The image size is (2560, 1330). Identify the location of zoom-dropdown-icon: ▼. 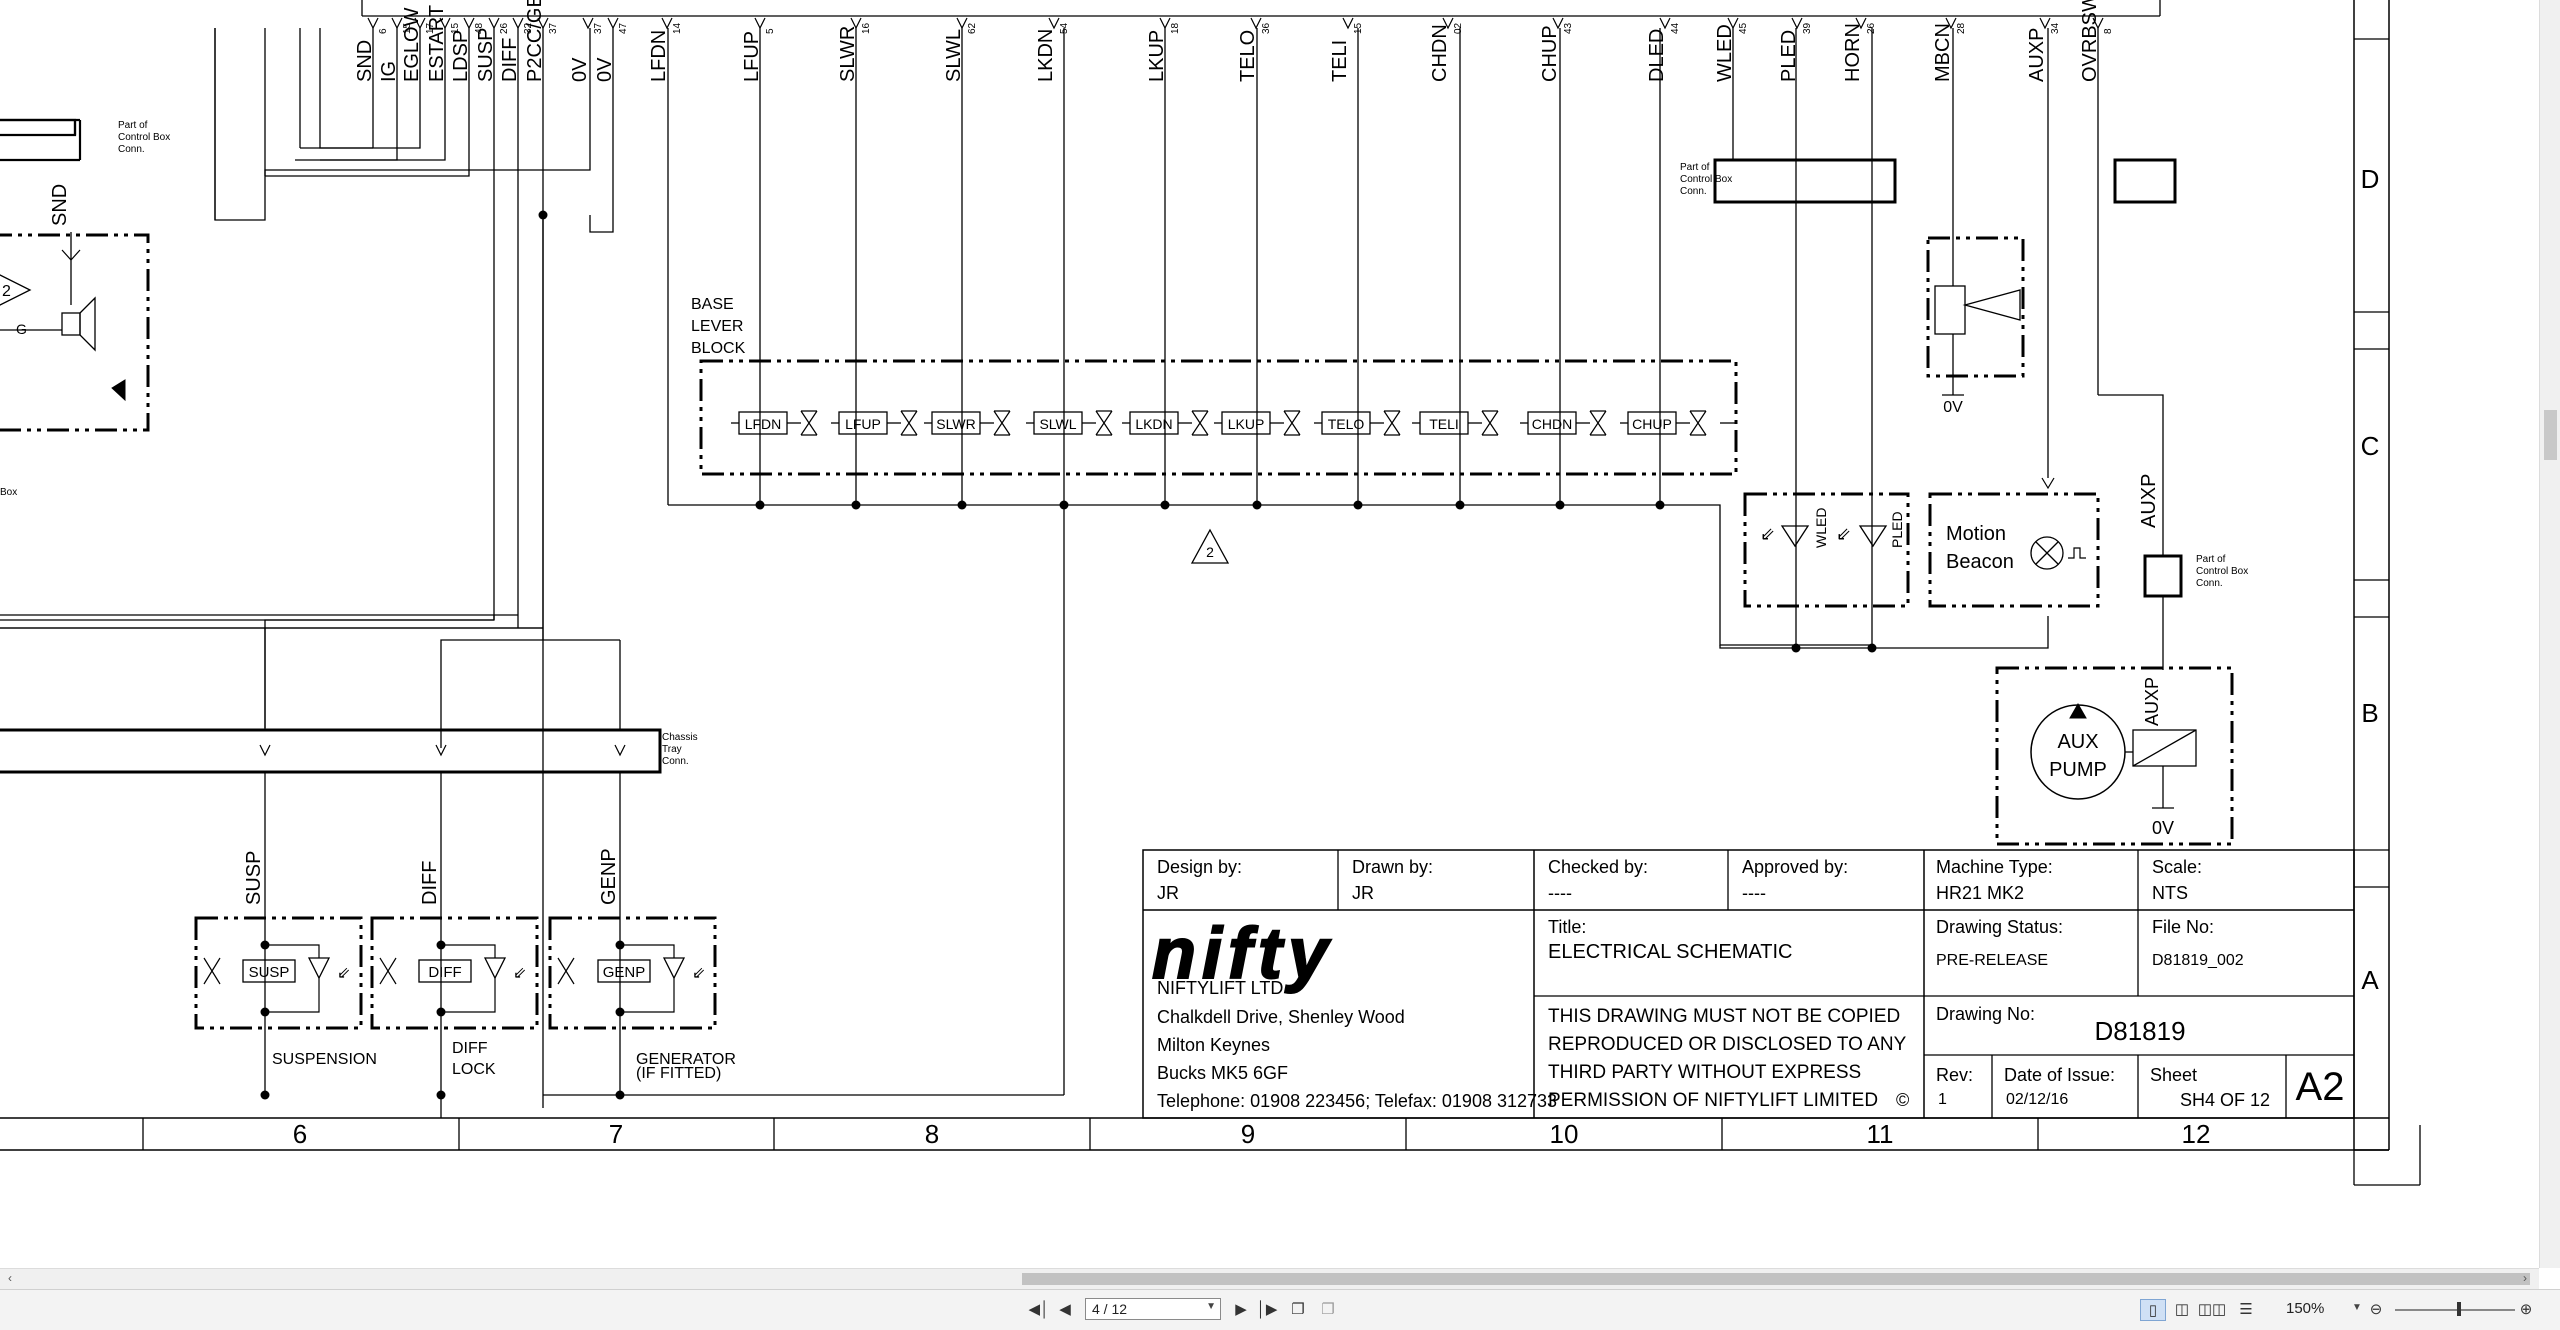
(2357, 1307).